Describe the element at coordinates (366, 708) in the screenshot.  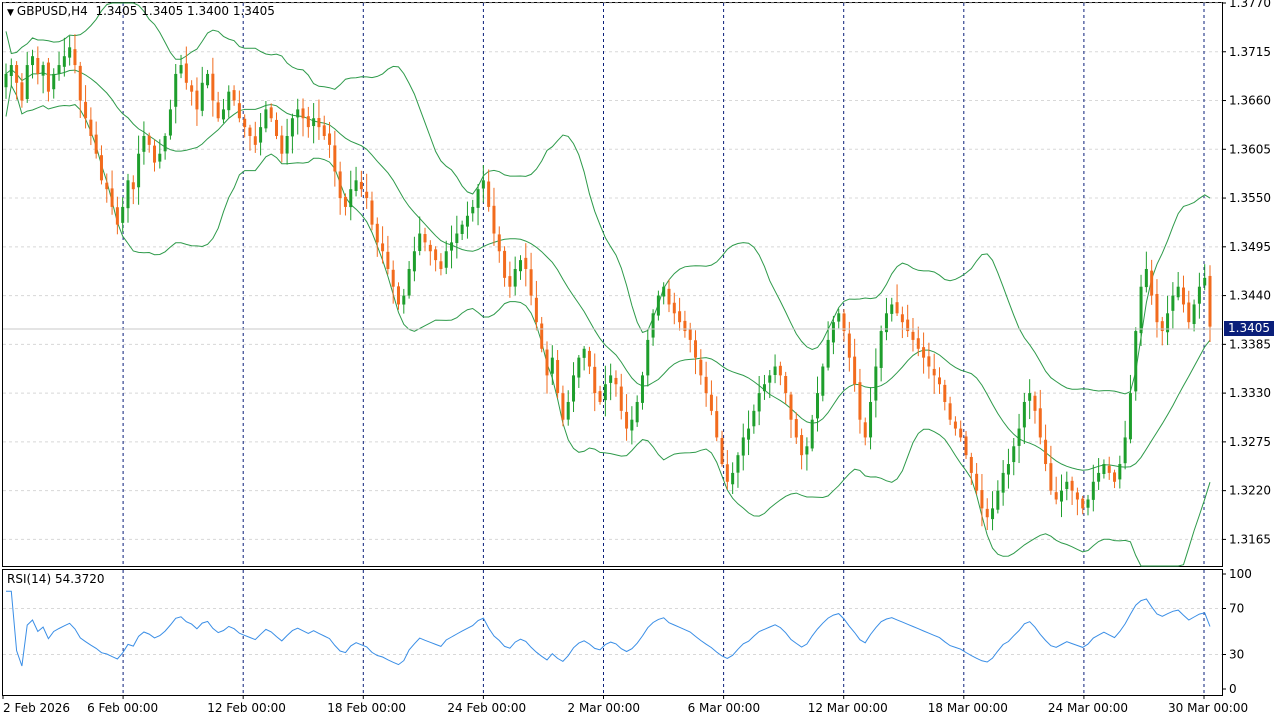
I see `x-tick-label: 18 Feb 00:00` at that location.